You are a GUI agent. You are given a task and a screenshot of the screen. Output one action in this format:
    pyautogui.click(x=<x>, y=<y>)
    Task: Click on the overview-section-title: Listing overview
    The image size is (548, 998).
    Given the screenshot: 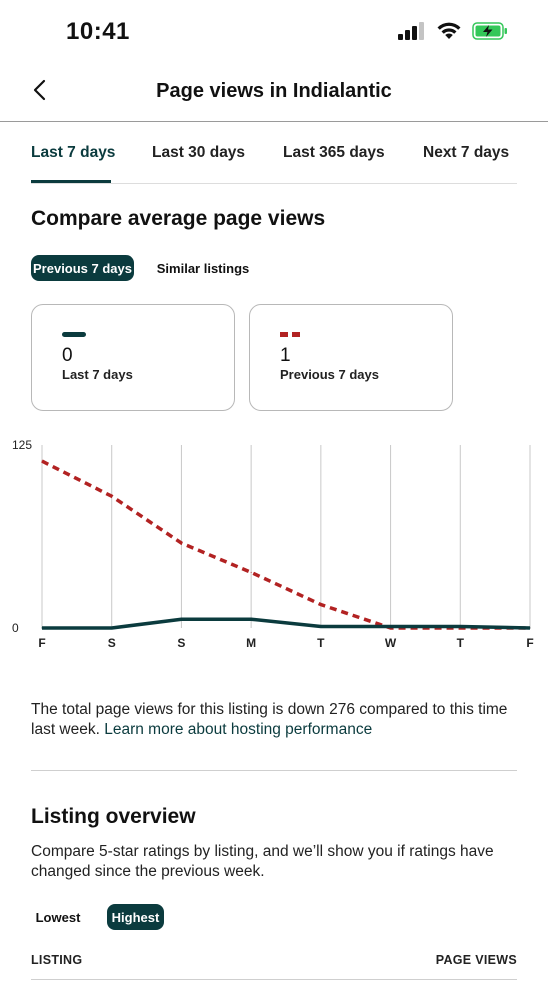 What is the action you would take?
    pyautogui.click(x=113, y=816)
    